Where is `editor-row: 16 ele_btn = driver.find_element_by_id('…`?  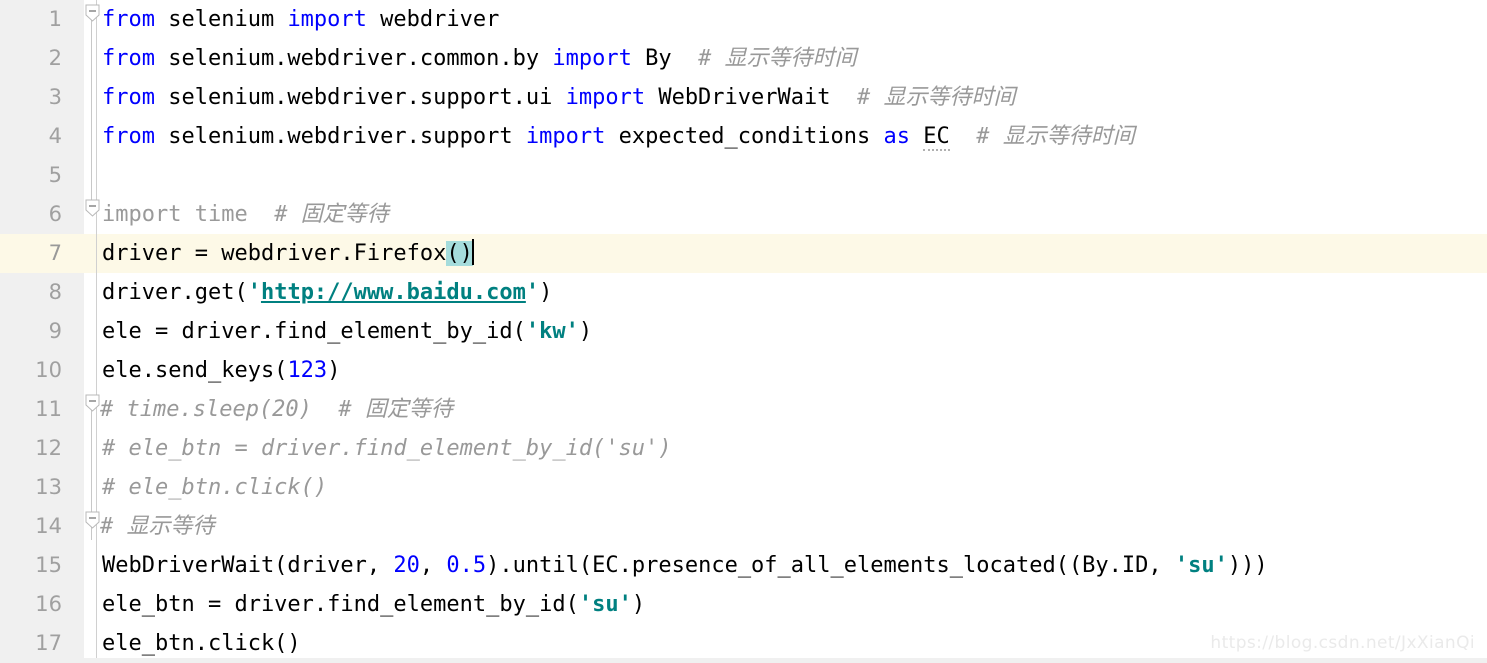
editor-row: 16 ele_btn = driver.find_element_by_id('… is located at coordinates (743, 604).